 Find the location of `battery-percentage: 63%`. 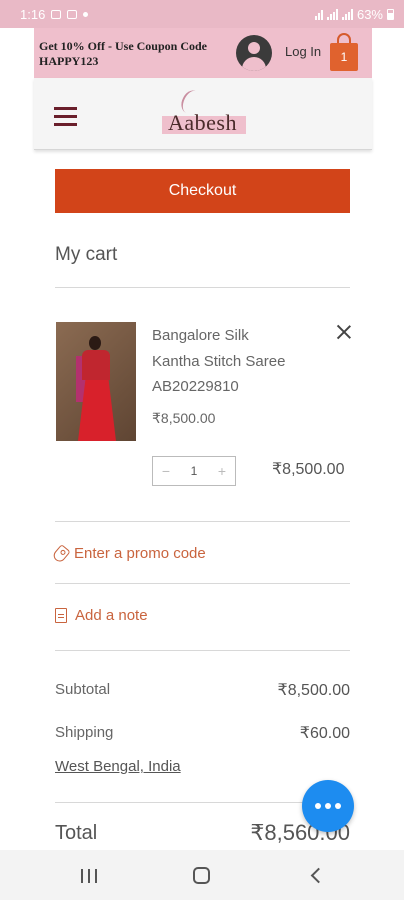

battery-percentage: 63% is located at coordinates (369, 14).